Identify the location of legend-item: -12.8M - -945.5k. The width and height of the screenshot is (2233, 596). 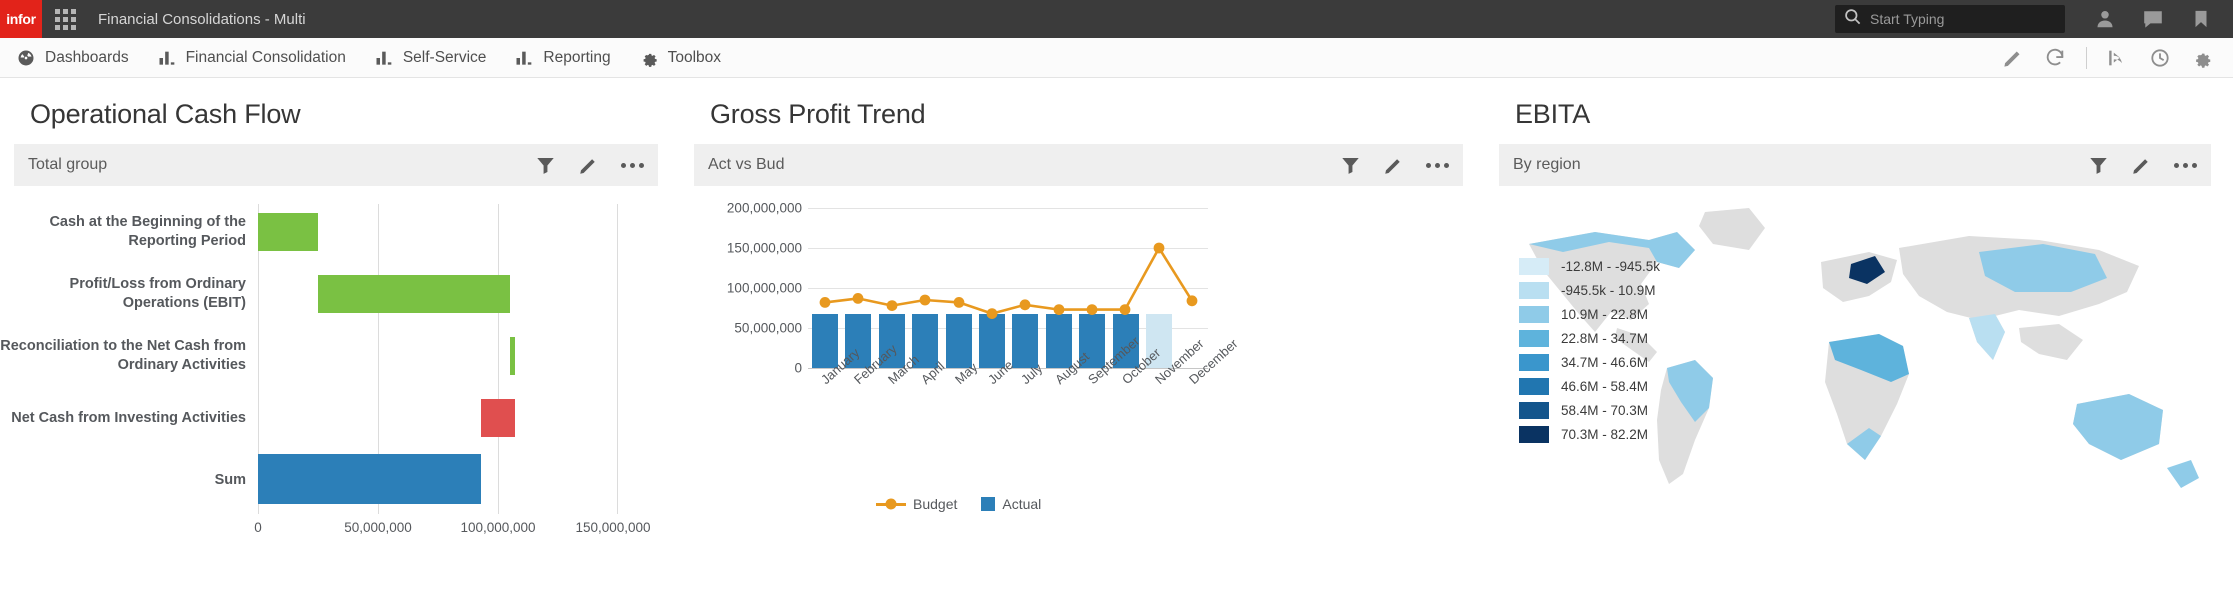
(1589, 266).